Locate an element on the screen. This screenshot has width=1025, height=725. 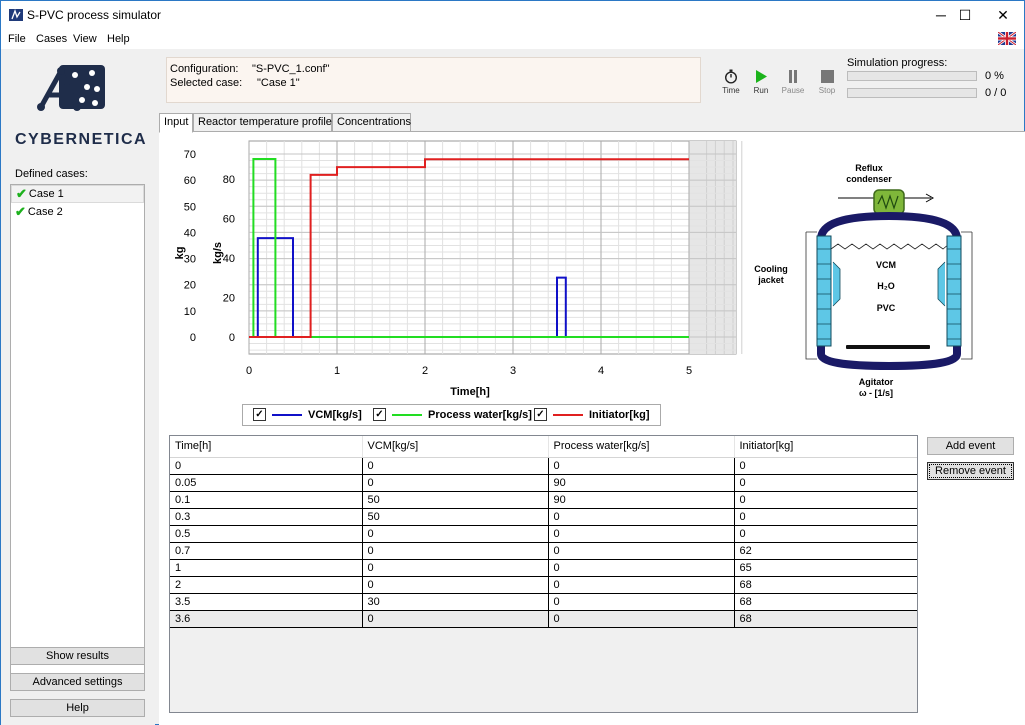
legend-item-initiator: ✓ Initiator[kg] is located at coordinates (592, 414).